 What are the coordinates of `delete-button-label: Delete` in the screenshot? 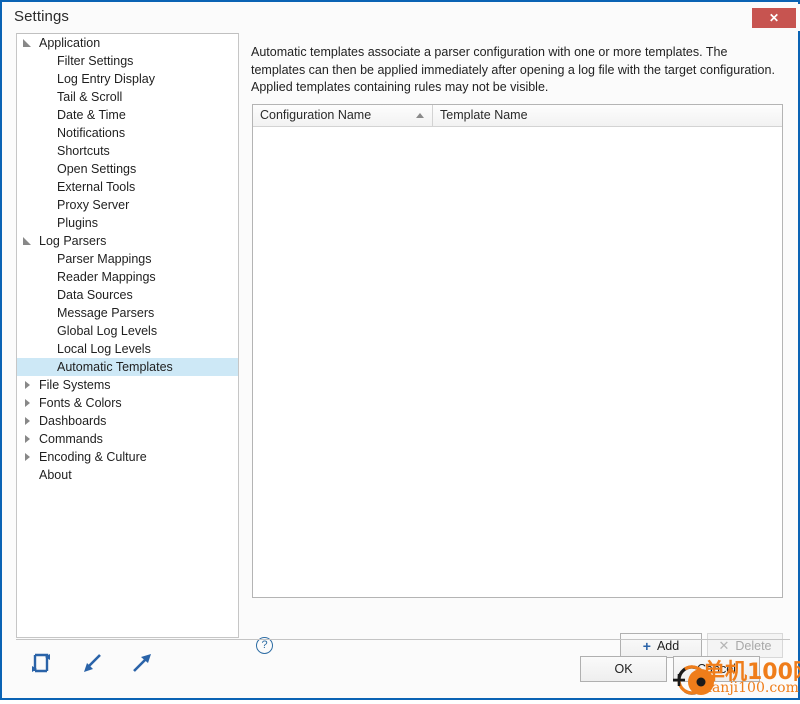 It's located at (753, 645).